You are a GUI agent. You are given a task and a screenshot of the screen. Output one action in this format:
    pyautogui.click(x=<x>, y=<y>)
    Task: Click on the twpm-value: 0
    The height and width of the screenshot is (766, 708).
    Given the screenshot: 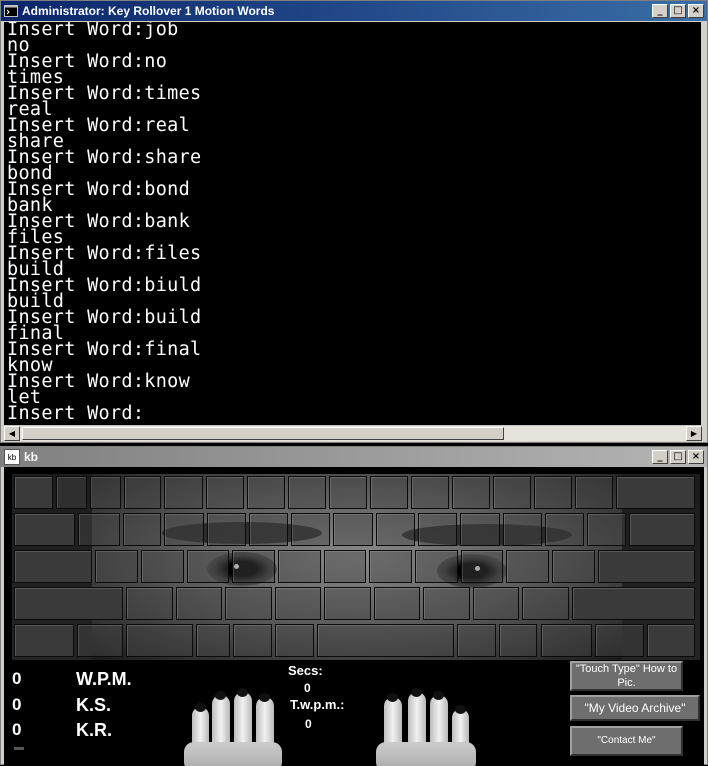 What is the action you would take?
    pyautogui.click(x=308, y=724)
    